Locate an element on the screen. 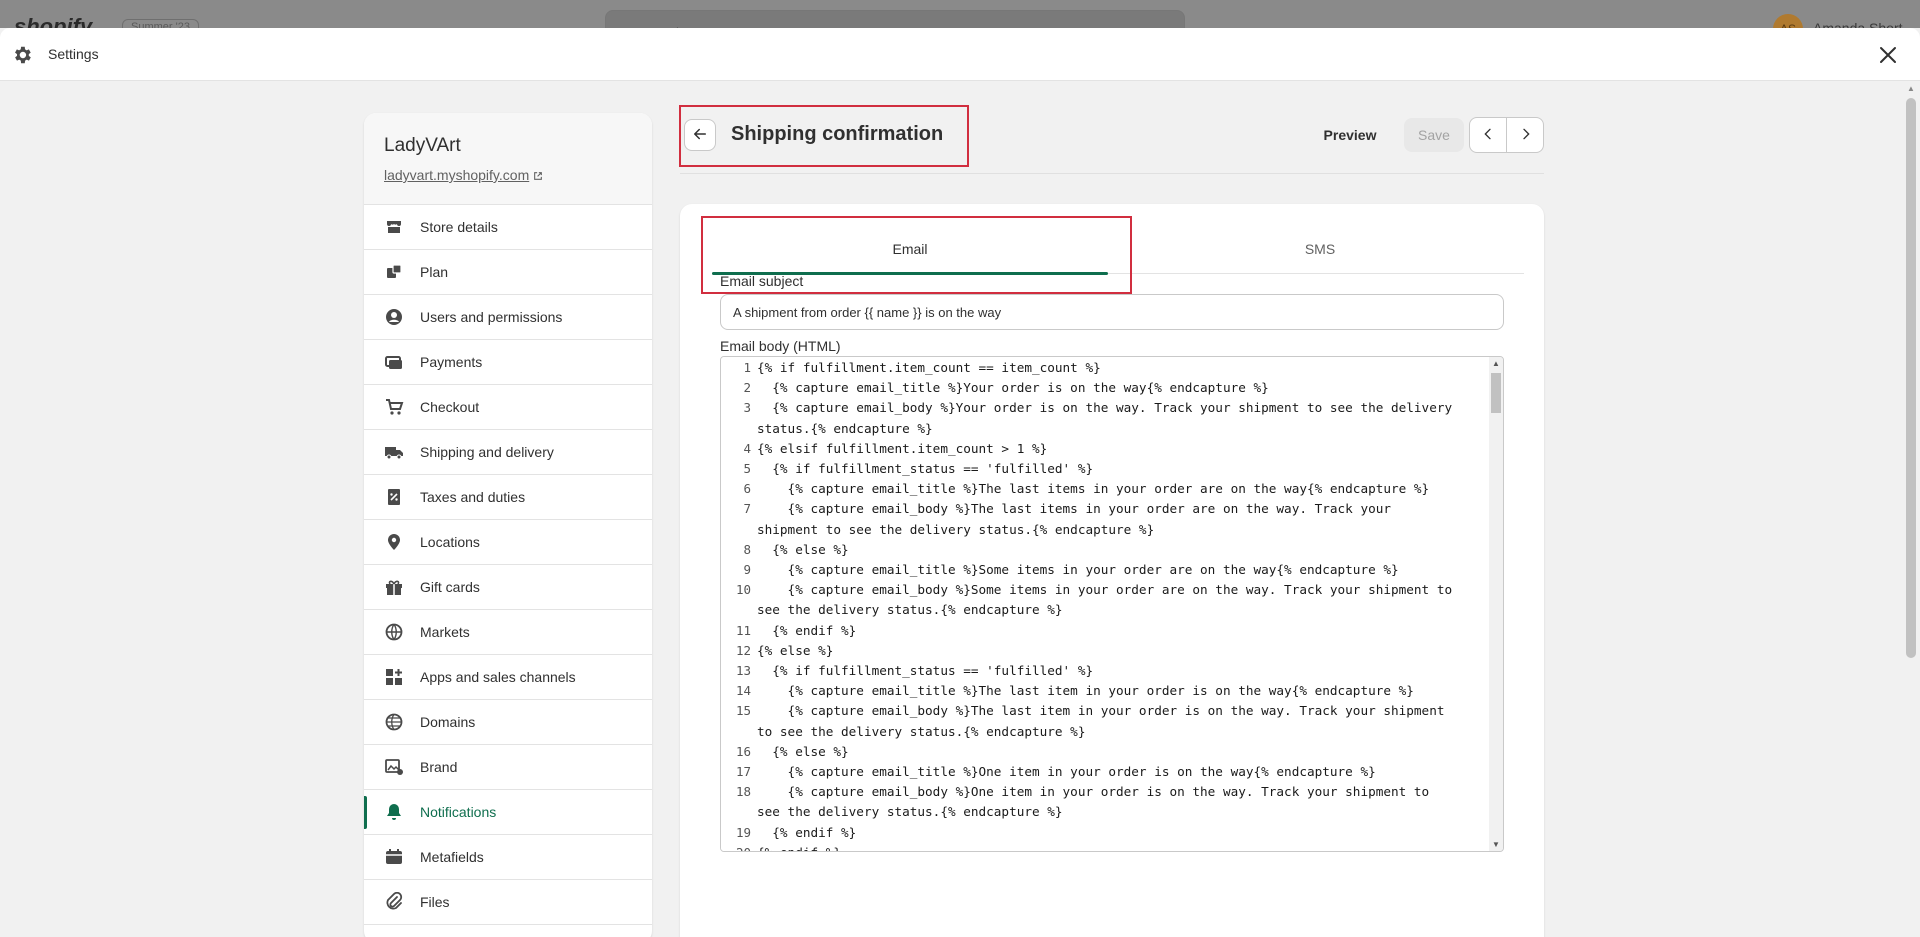 The image size is (1920, 937). sidebar-item-label: Locations is located at coordinates (450, 542).